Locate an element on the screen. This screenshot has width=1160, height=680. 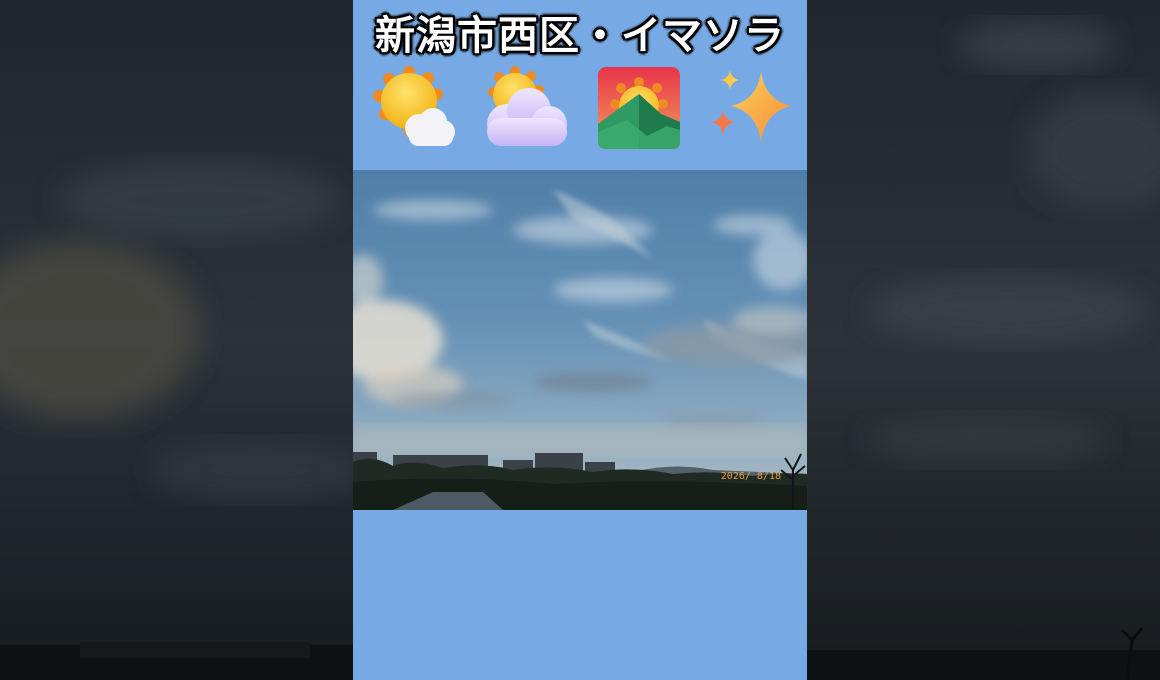
sun-behind-large-cloud-icon is located at coordinates (527, 108).